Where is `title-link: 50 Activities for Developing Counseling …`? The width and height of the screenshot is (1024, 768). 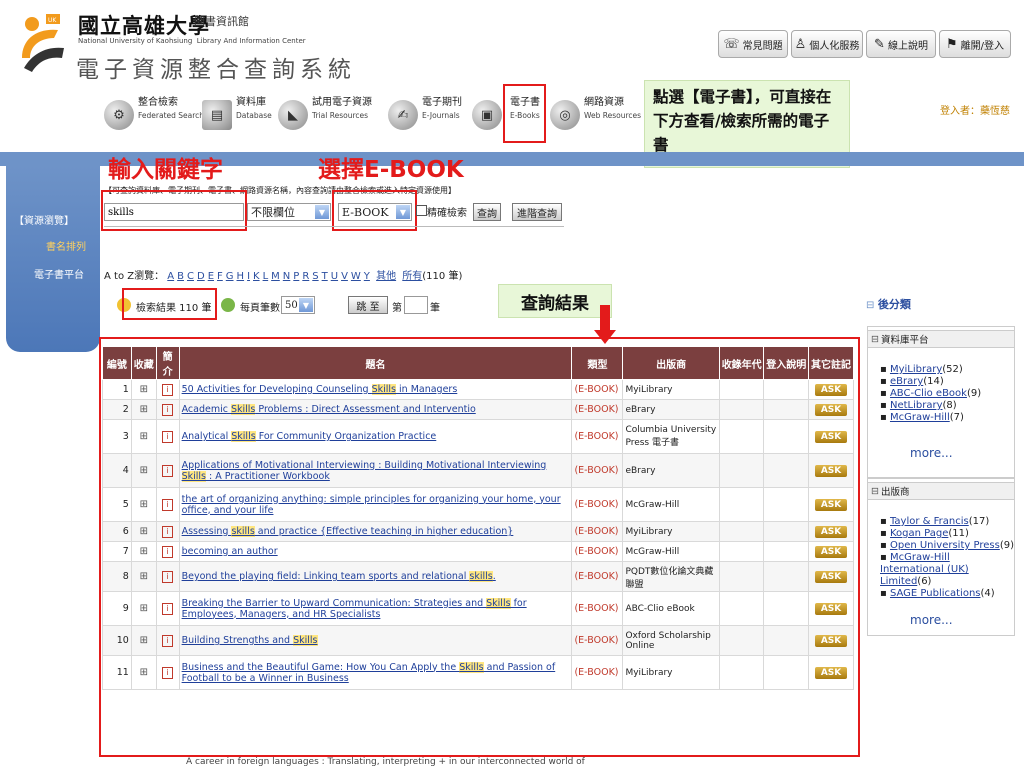 title-link: 50 Activities for Developing Counseling … is located at coordinates (319, 389).